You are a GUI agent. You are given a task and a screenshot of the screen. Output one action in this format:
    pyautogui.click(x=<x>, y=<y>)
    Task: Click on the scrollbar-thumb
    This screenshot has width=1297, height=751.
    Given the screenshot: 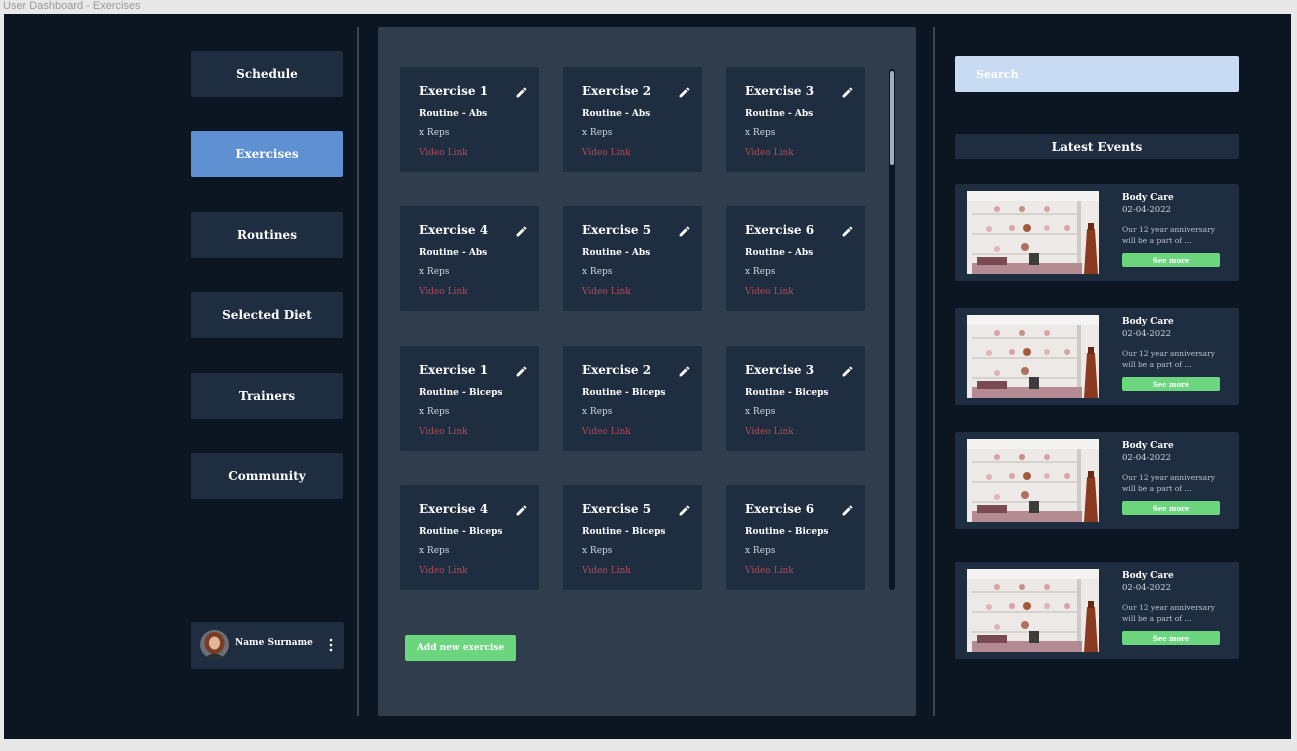 What is the action you would take?
    pyautogui.click(x=892, y=118)
    